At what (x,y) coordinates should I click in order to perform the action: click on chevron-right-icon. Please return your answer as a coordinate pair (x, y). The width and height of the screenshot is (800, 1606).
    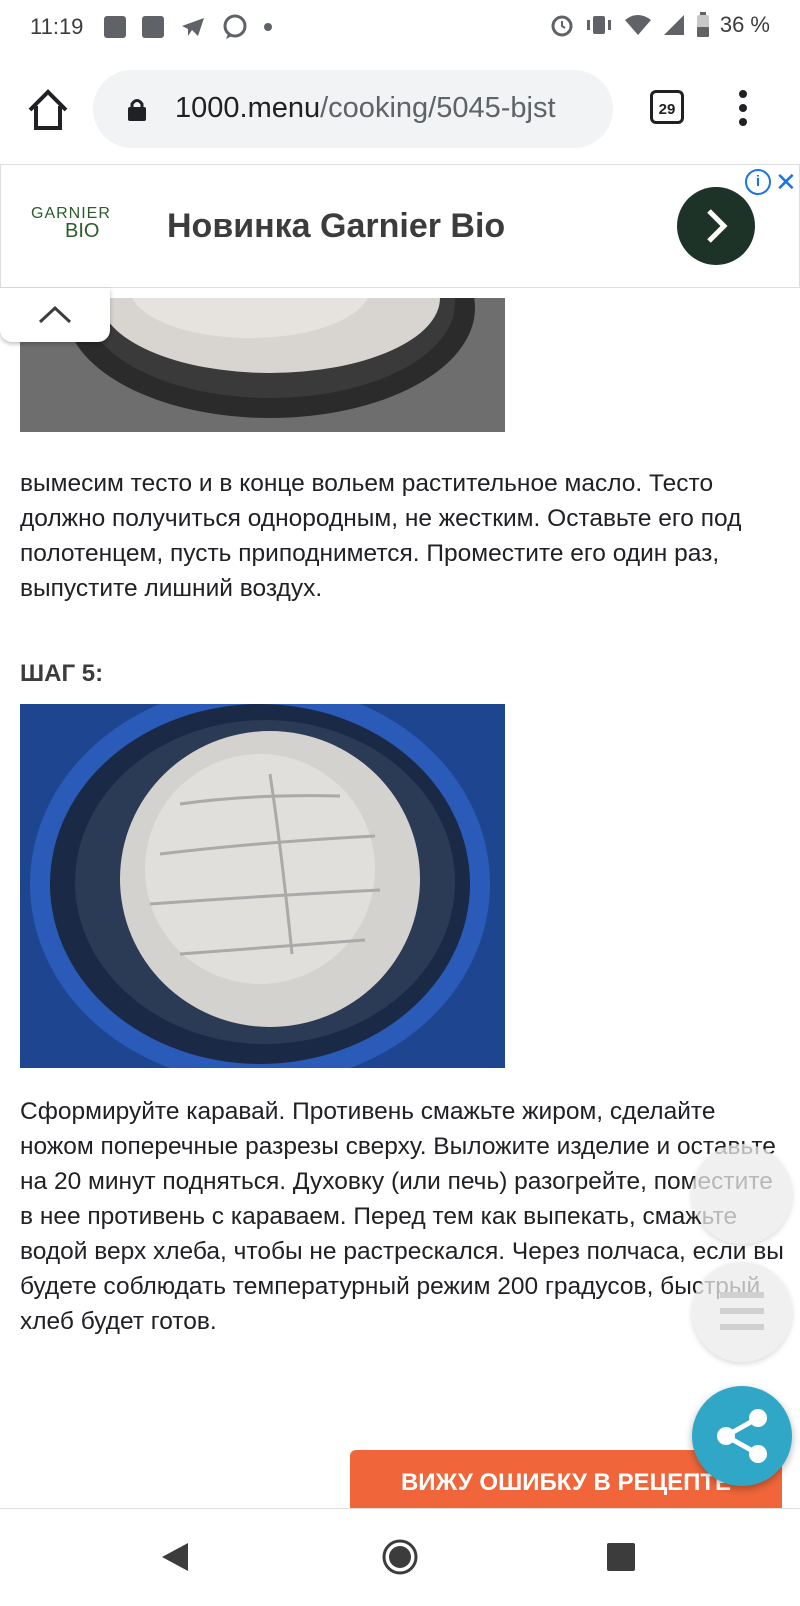
    Looking at the image, I should click on (717, 226).